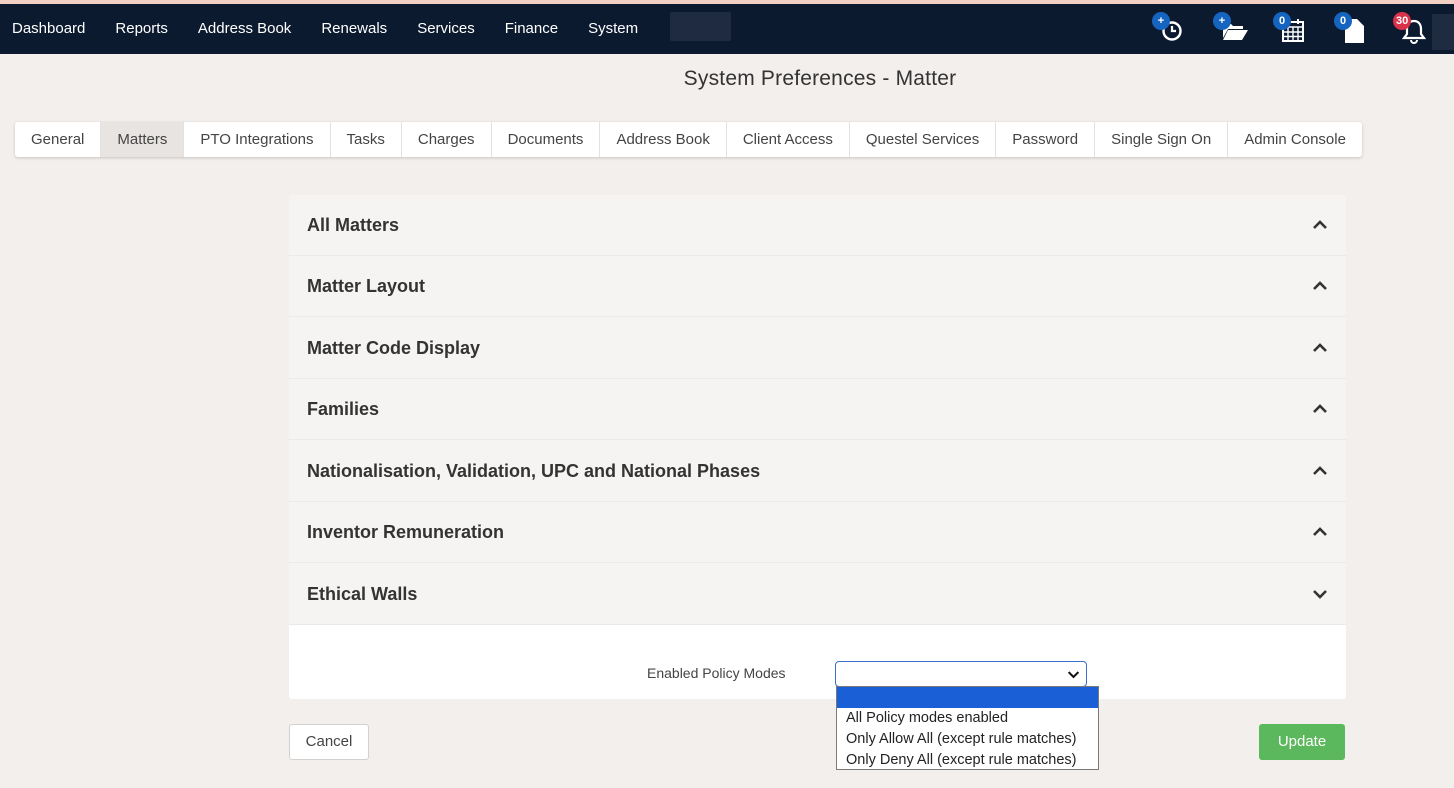  Describe the element at coordinates (817, 286) in the screenshot. I see `section-matter-layout: Matter Layout` at that location.